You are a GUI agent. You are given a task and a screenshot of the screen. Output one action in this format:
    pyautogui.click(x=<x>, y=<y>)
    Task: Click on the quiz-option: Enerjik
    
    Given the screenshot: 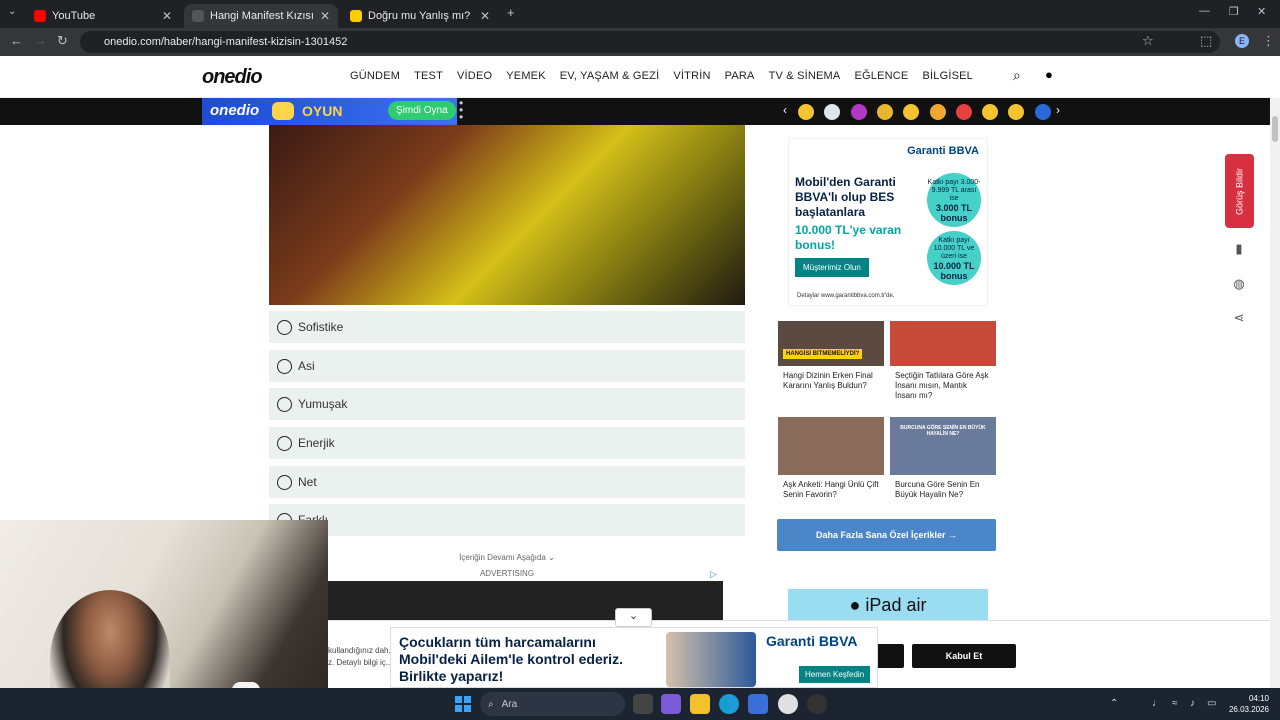 What is the action you would take?
    pyautogui.click(x=507, y=443)
    